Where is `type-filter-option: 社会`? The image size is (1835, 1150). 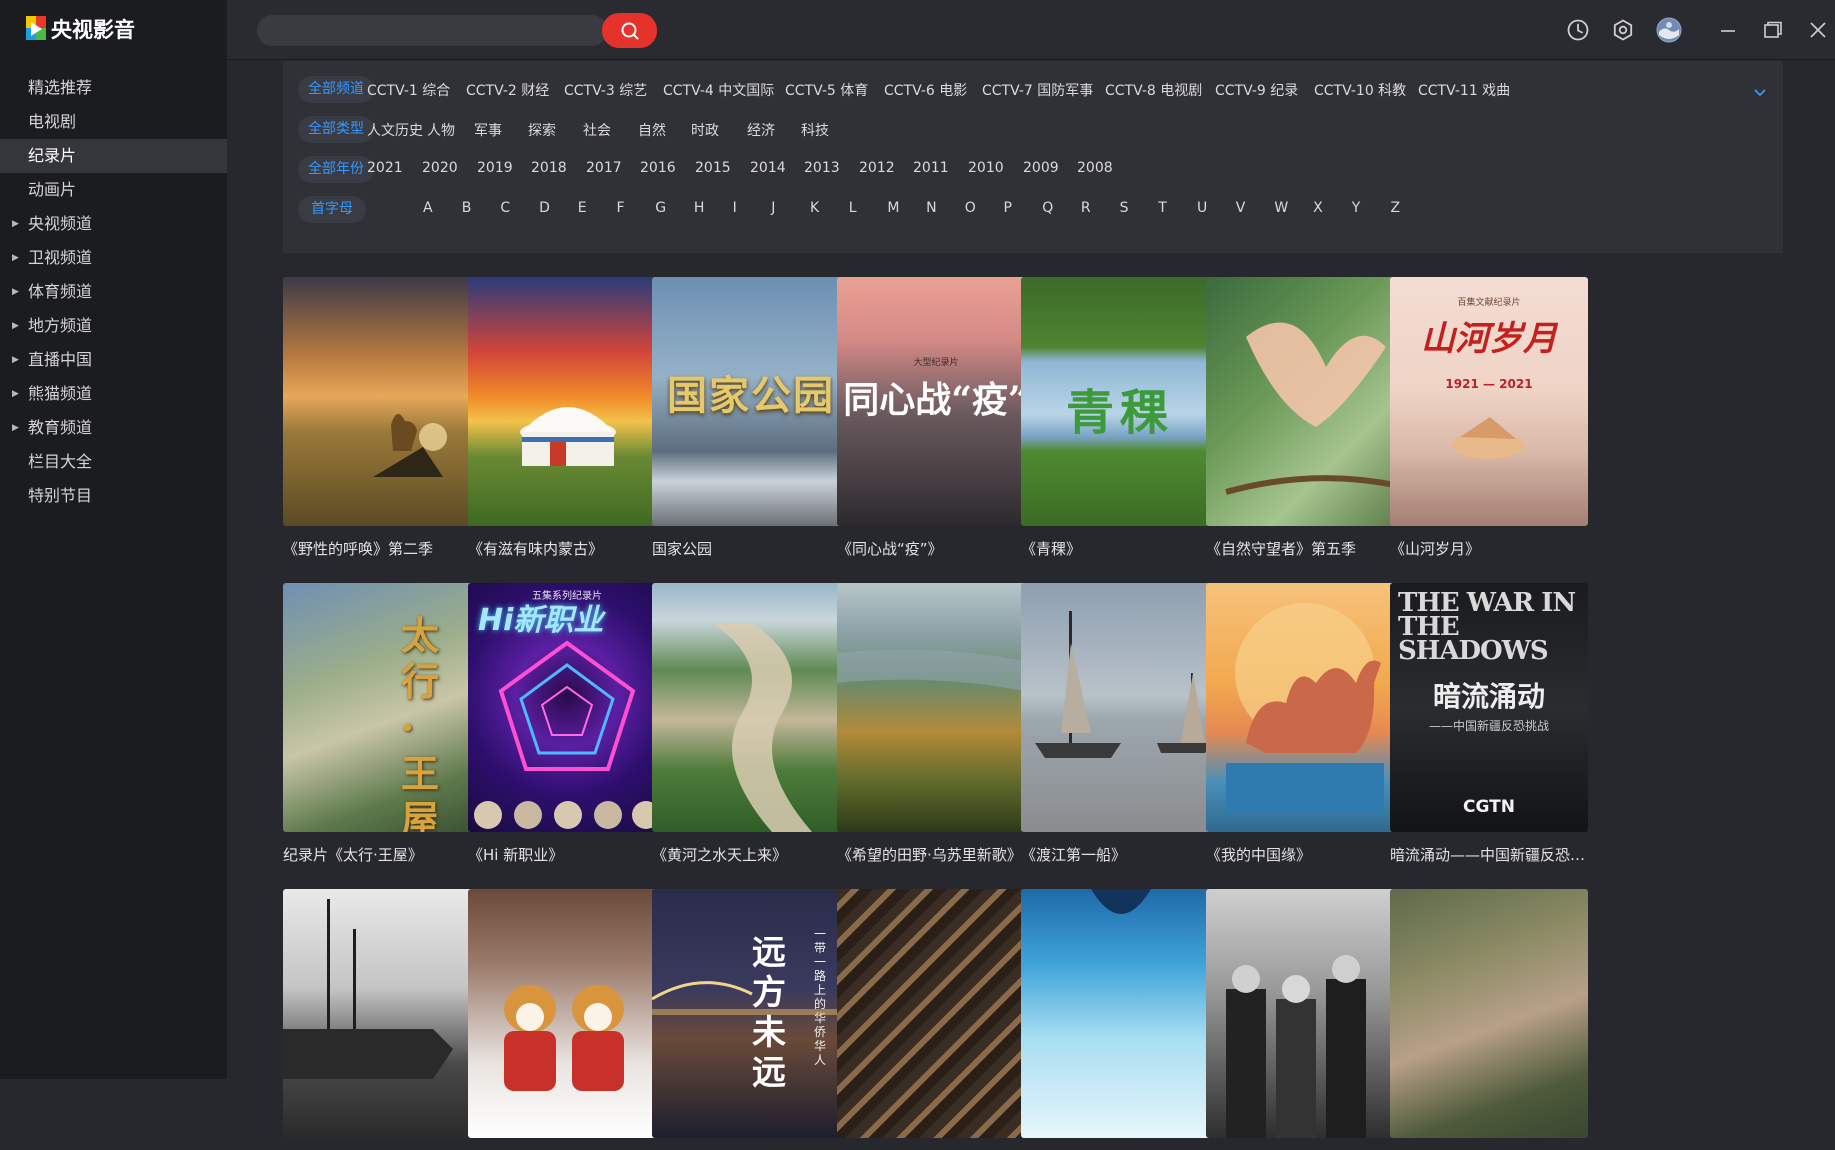
type-filter-option: 社会 is located at coordinates (597, 130).